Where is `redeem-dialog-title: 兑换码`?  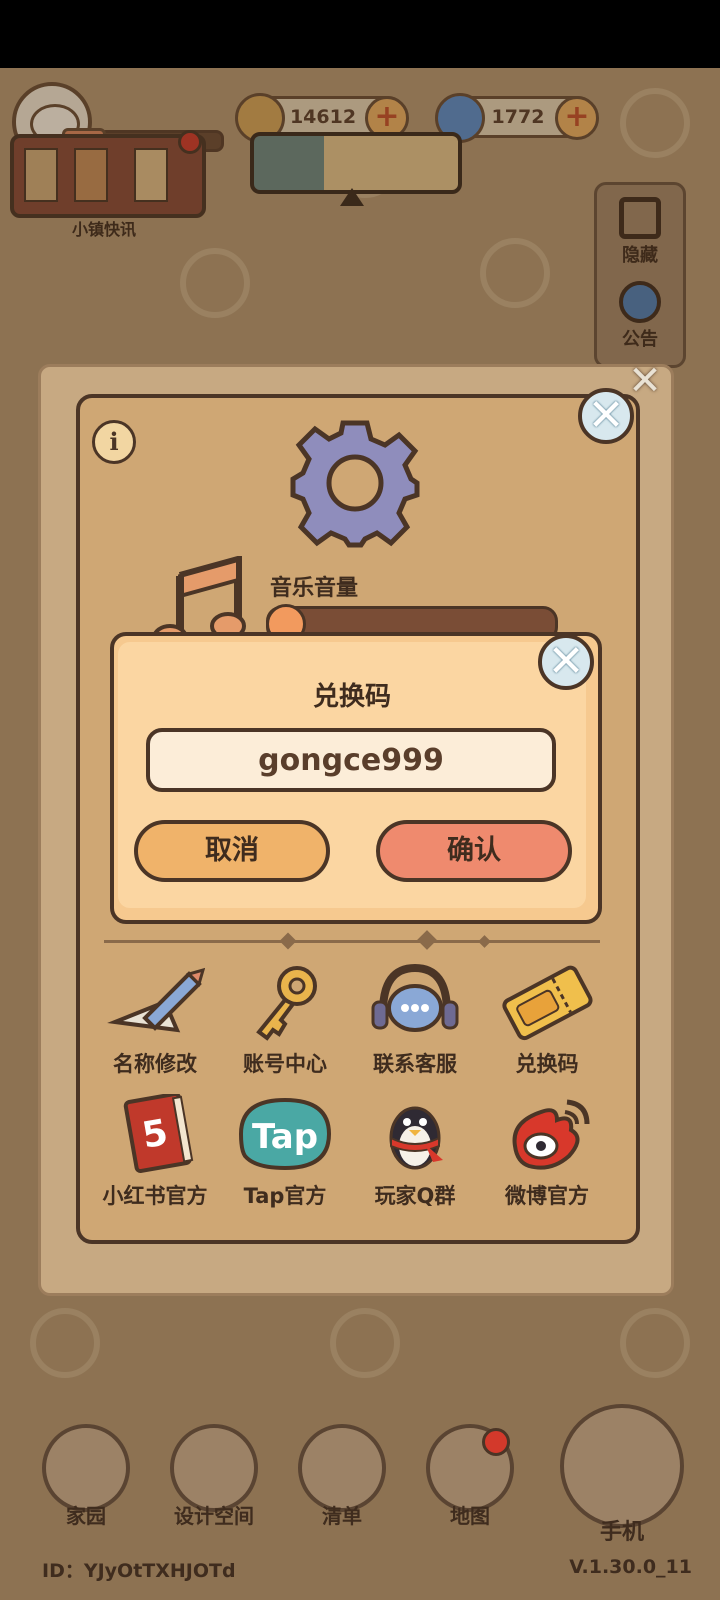
redeem-dialog-title: 兑换码 is located at coordinates (351, 697).